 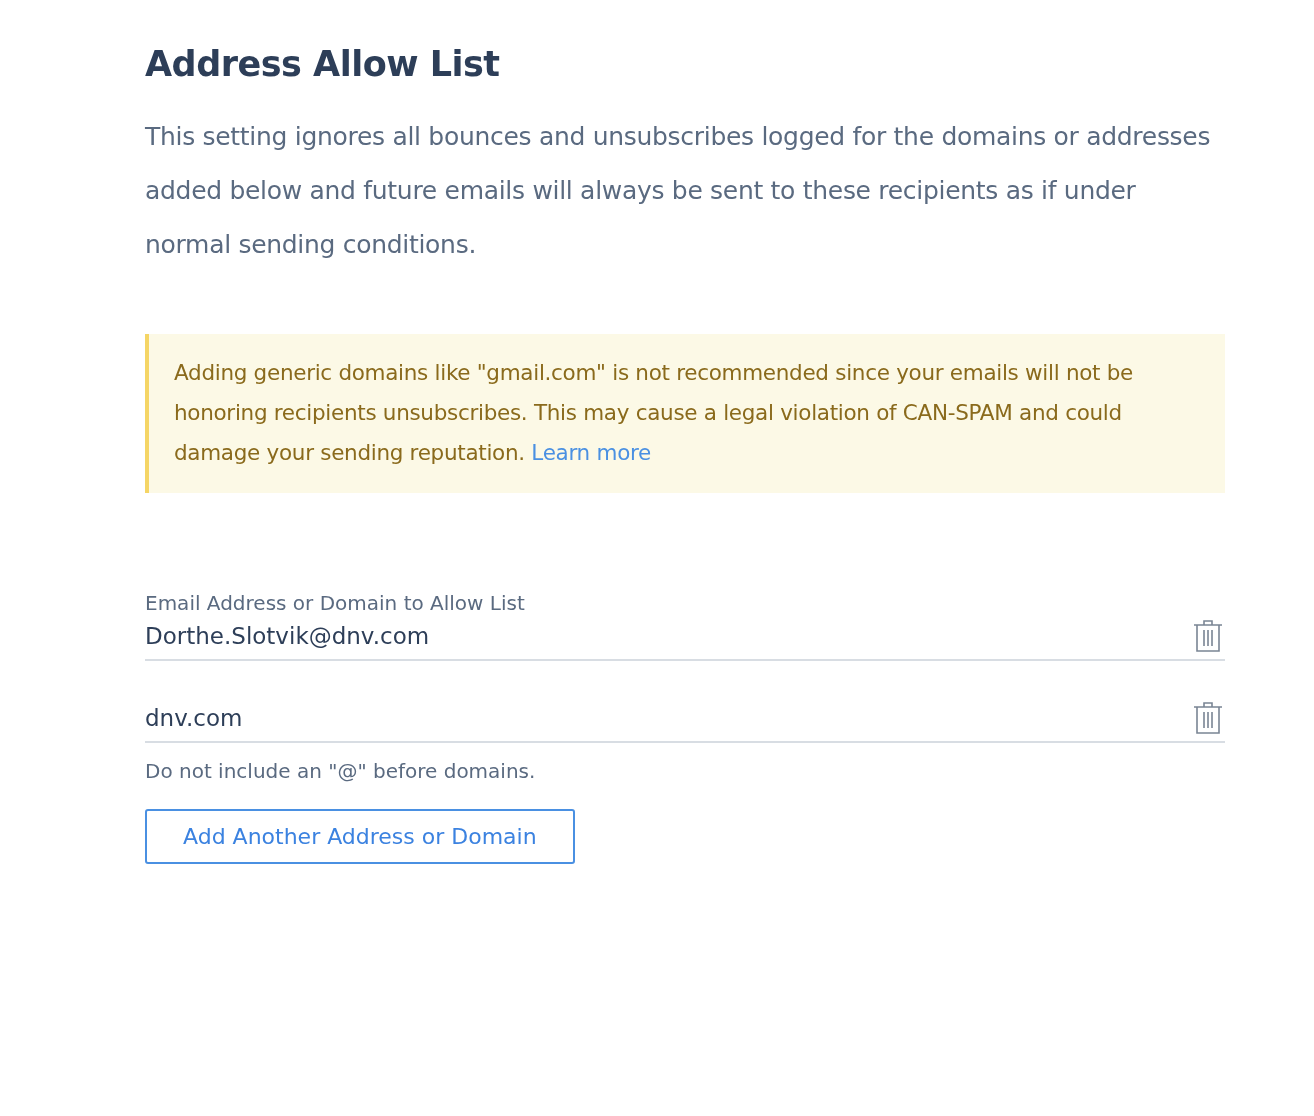 What do you see at coordinates (323, 64) in the screenshot?
I see `page-title: Address Allow List` at bounding box center [323, 64].